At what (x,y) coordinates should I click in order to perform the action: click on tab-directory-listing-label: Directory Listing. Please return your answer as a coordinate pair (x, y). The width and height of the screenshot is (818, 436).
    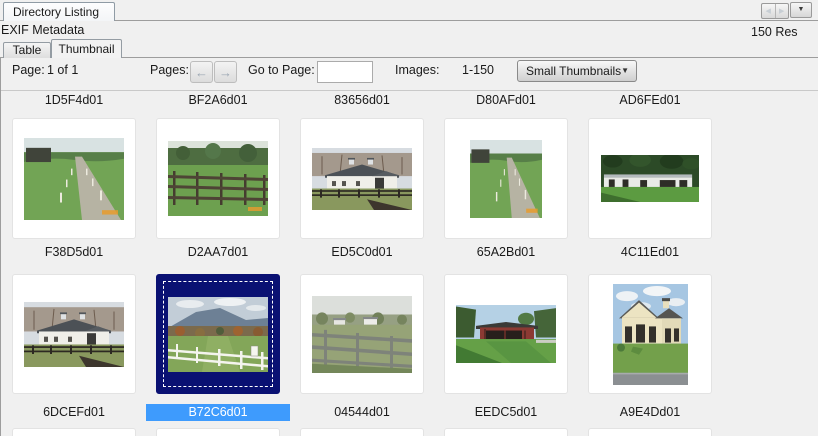
    Looking at the image, I should click on (56, 12).